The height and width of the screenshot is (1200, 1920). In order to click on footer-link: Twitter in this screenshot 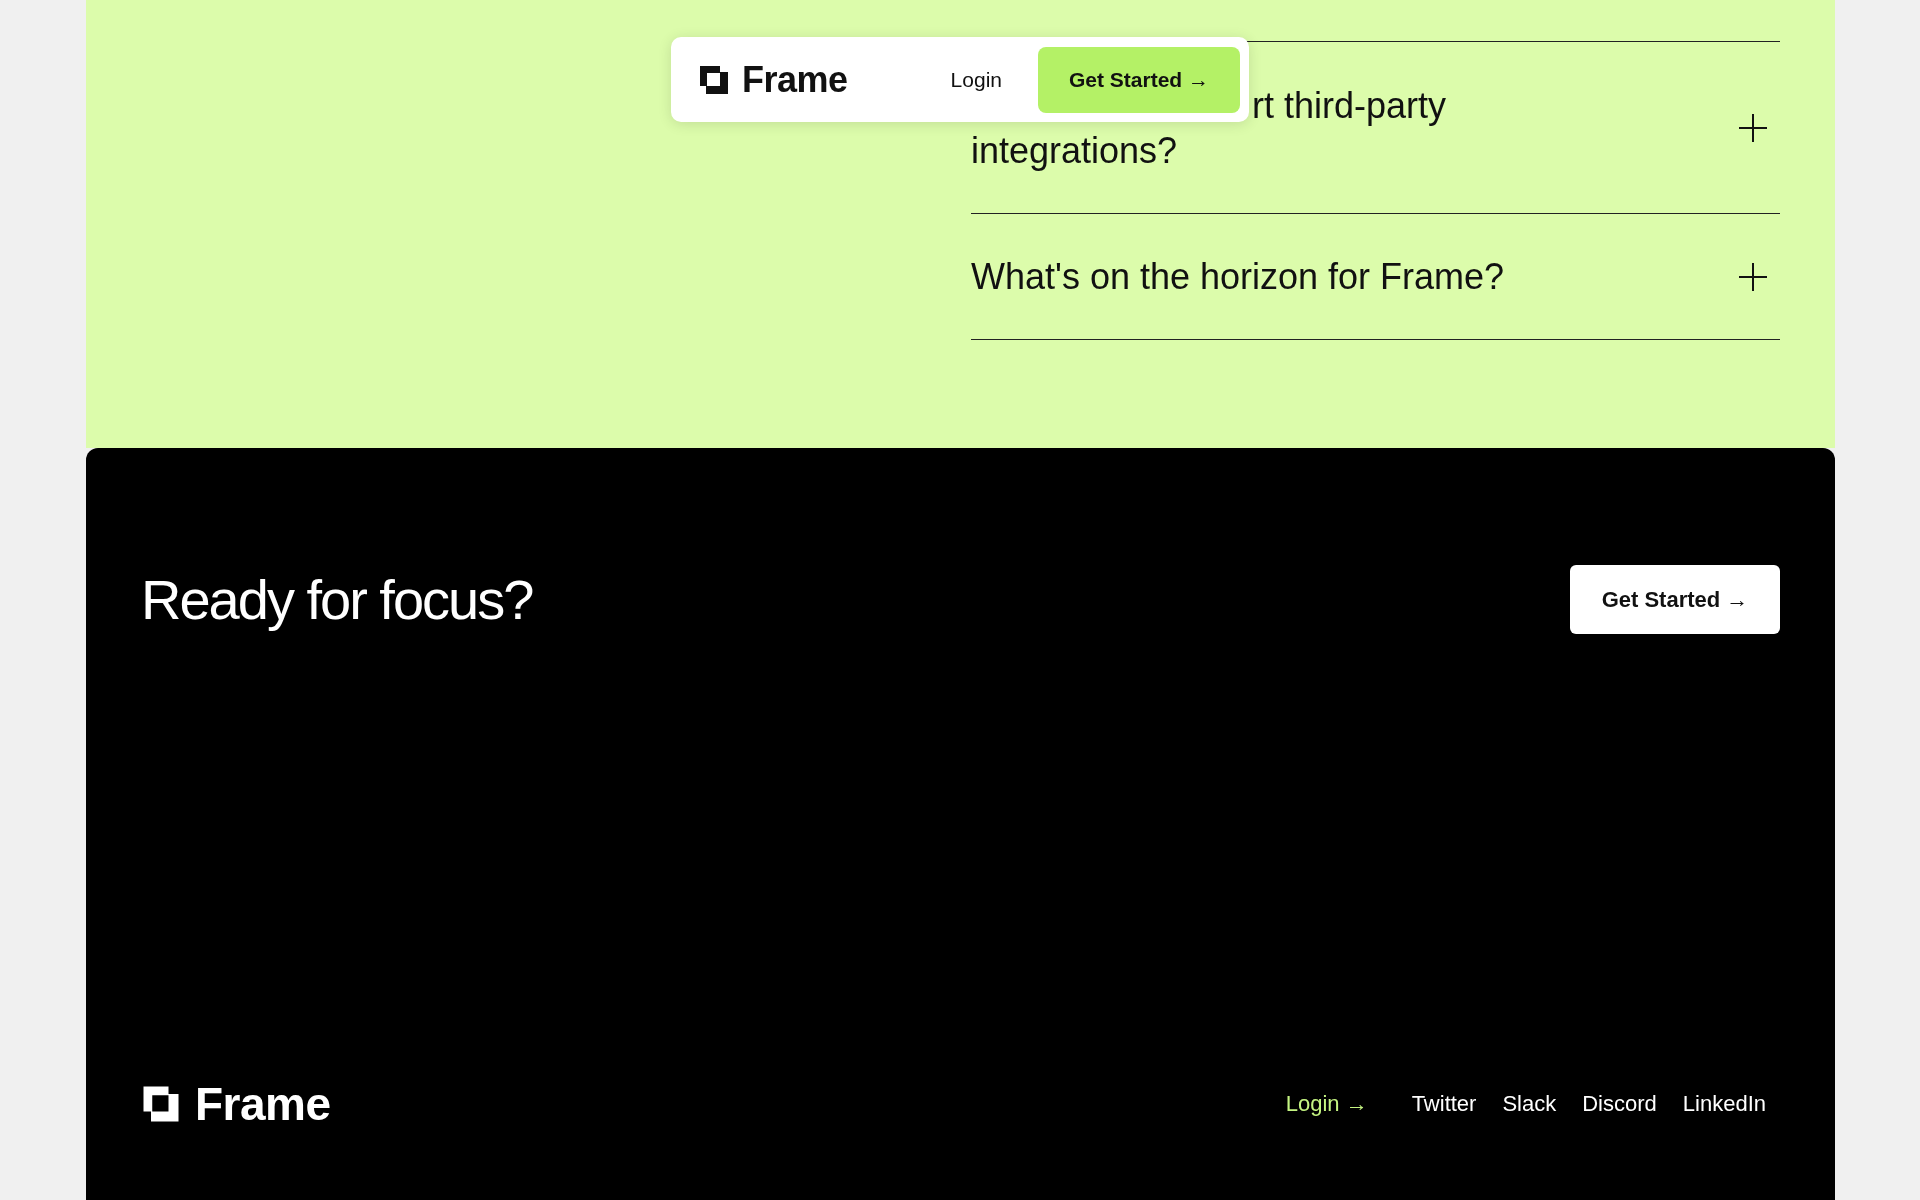, I will do `click(1444, 1104)`.